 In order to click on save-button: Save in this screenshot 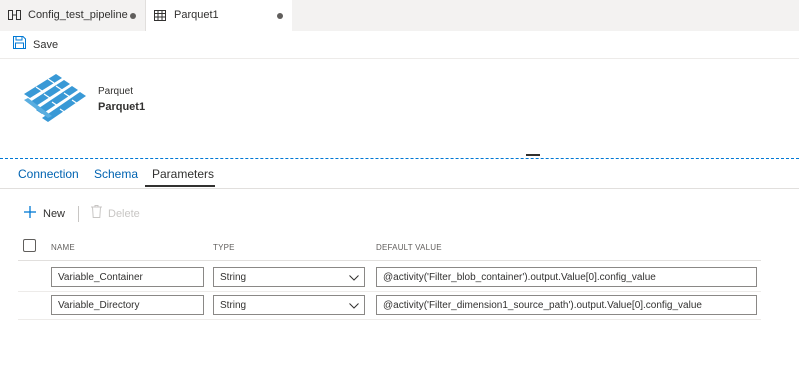, I will do `click(35, 45)`.